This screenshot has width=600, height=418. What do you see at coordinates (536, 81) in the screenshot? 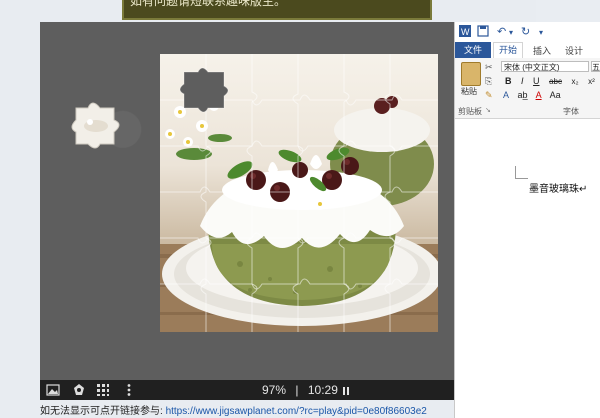
I see `underline-button: U` at bounding box center [536, 81].